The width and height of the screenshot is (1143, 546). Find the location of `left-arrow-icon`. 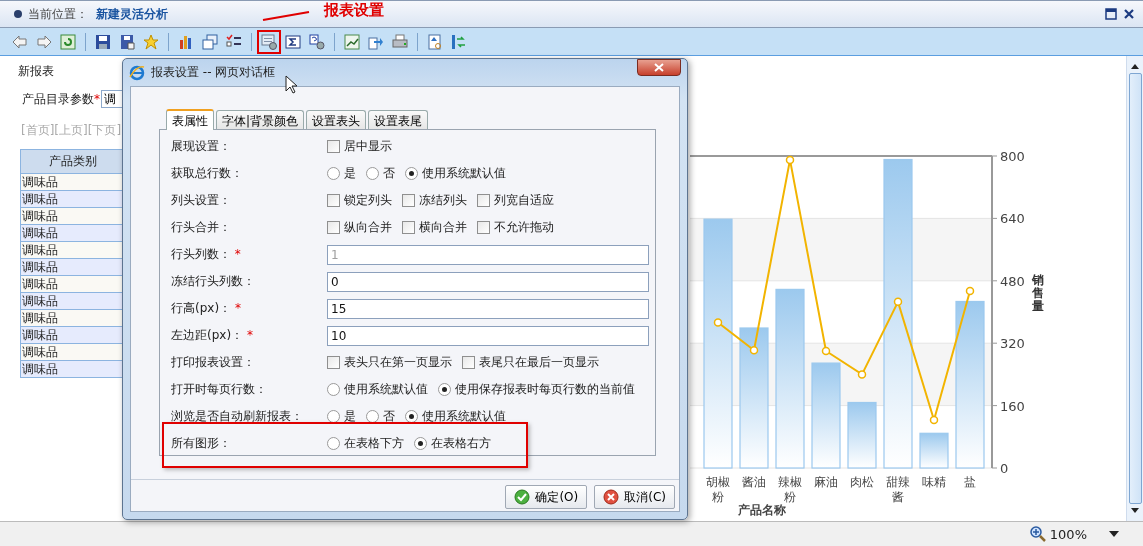

left-arrow-icon is located at coordinates (20, 41).